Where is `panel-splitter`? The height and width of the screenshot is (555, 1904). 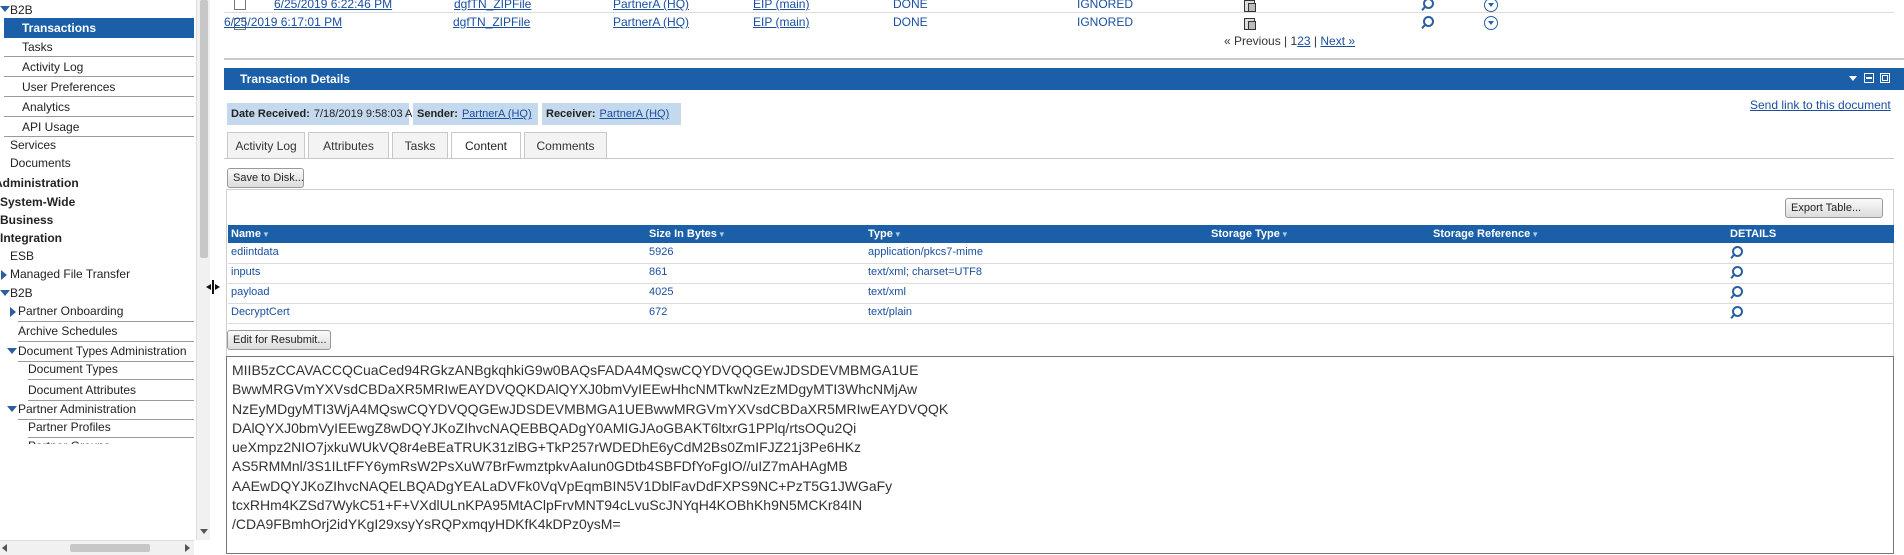 panel-splitter is located at coordinates (216, 277).